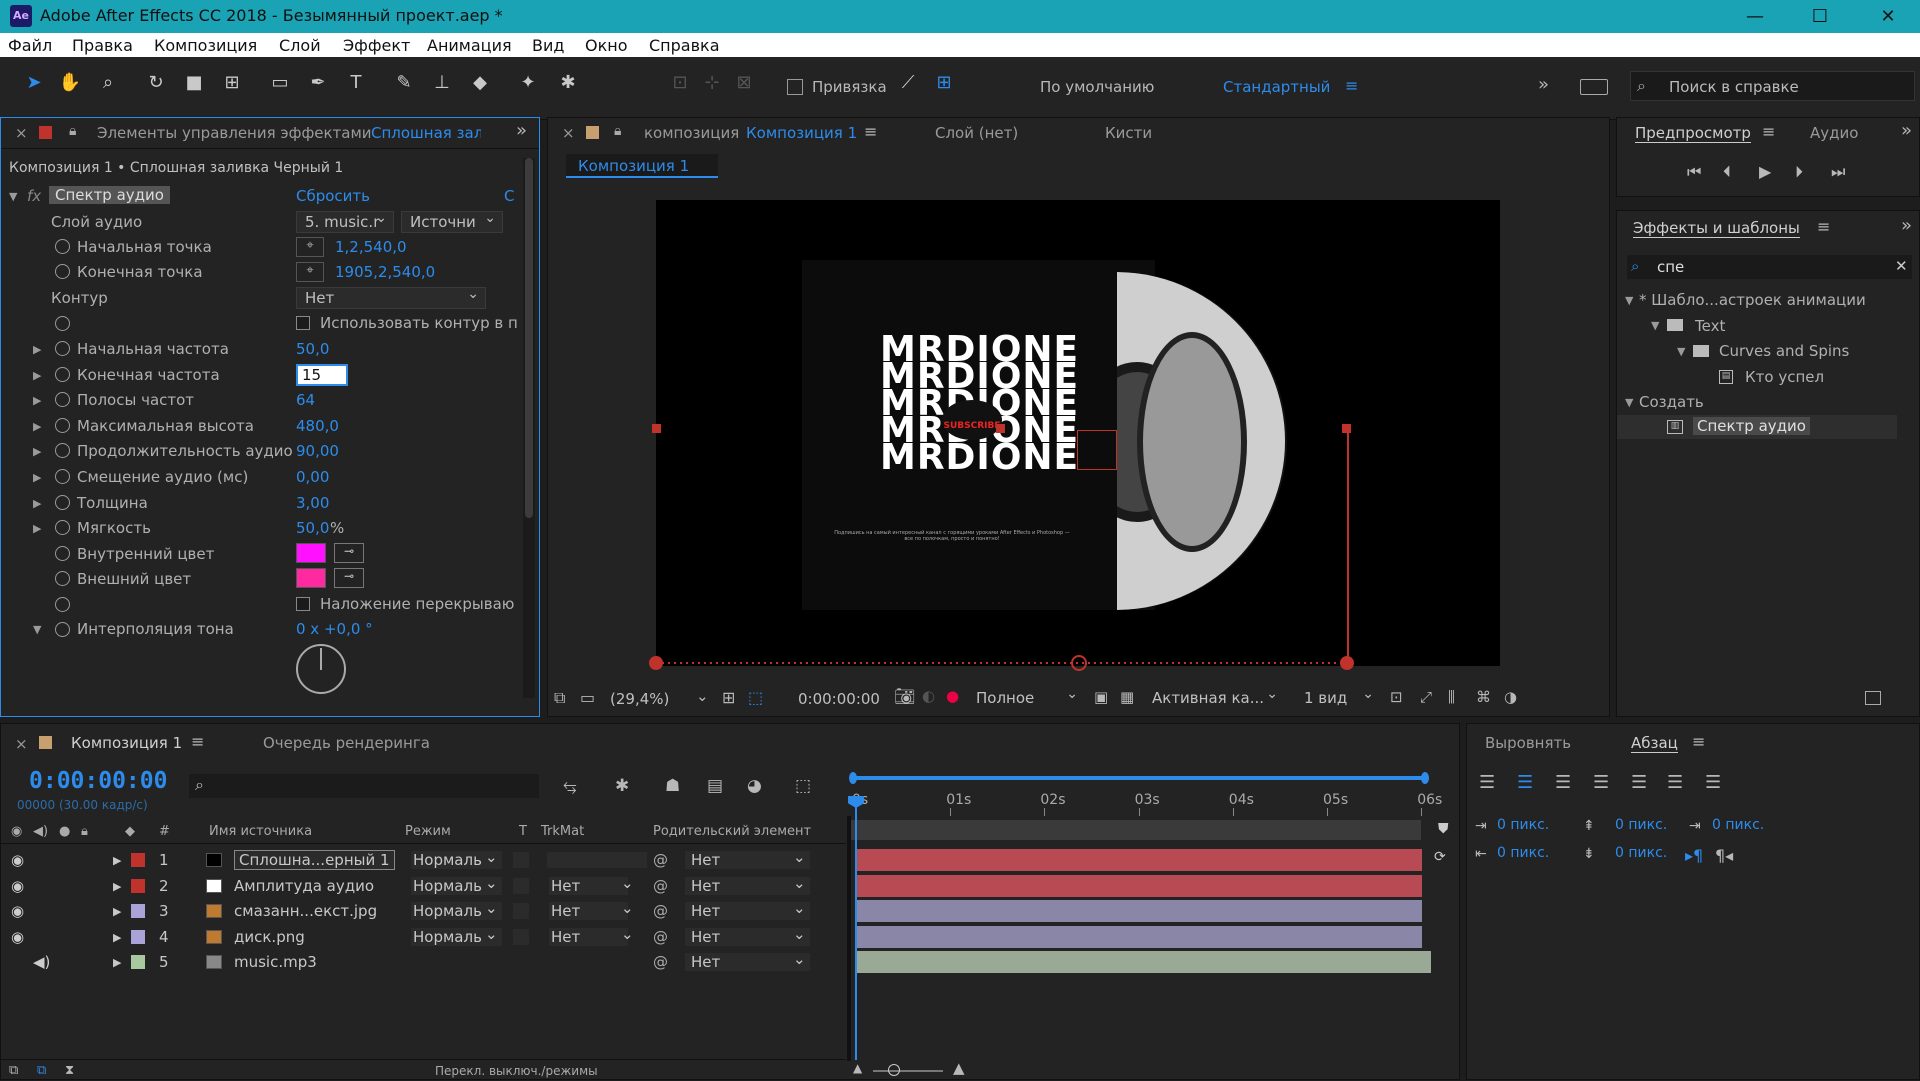 Image resolution: width=1920 pixels, height=1081 pixels. I want to click on workspace-overflow-icon: », so click(1543, 84).